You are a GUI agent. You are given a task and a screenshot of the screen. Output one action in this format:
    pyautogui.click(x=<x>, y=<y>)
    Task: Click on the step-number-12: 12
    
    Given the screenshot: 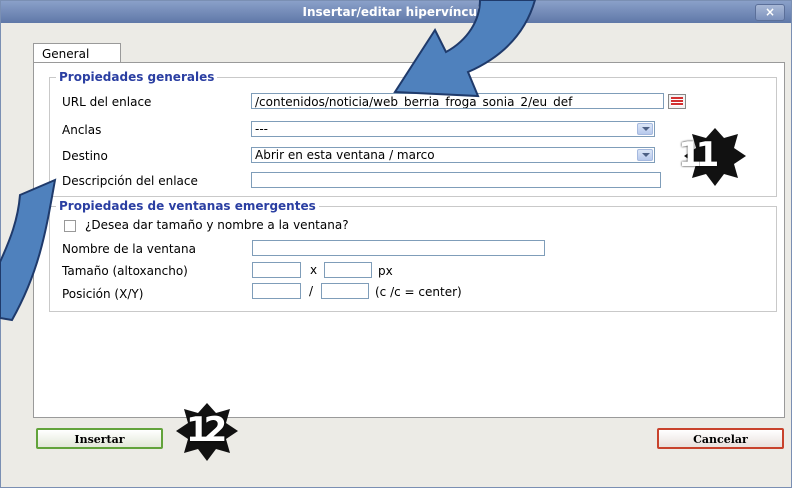 What is the action you would take?
    pyautogui.click(x=206, y=430)
    